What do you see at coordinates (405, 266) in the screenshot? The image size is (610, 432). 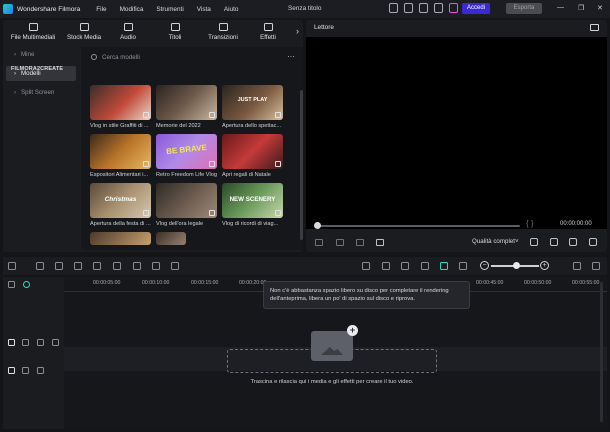 I see `microphone-icon` at bounding box center [405, 266].